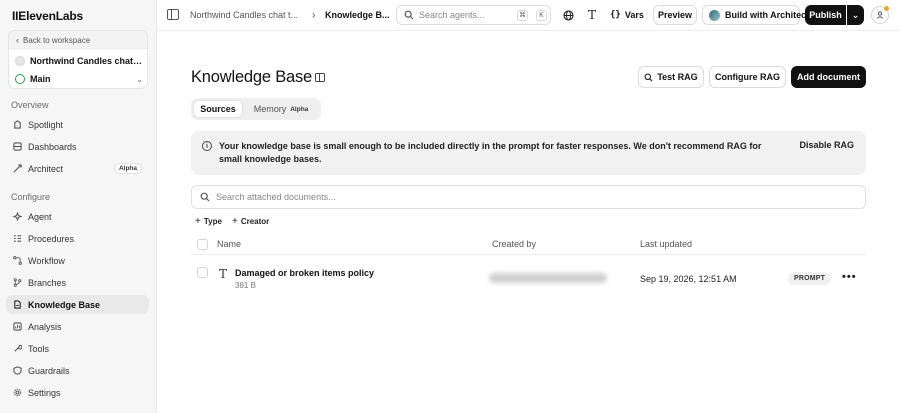 The width and height of the screenshot is (900, 413). I want to click on branches-icon, so click(17, 282).